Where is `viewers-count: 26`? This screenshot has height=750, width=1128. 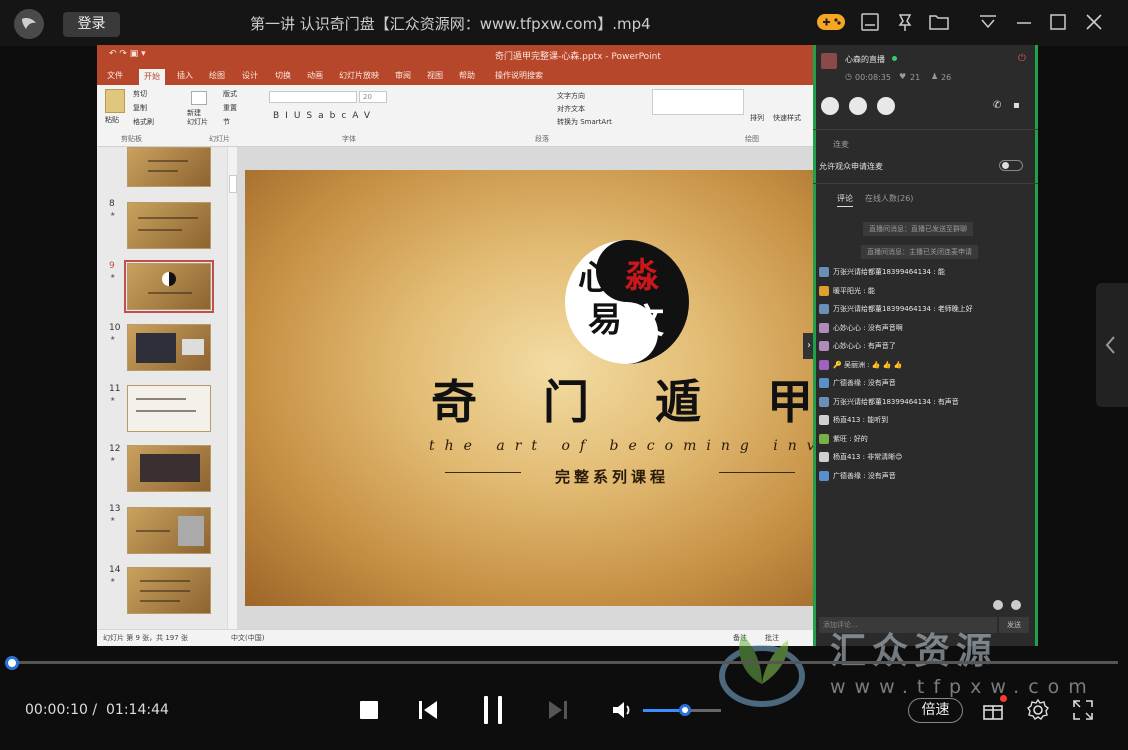 viewers-count: 26 is located at coordinates (946, 77).